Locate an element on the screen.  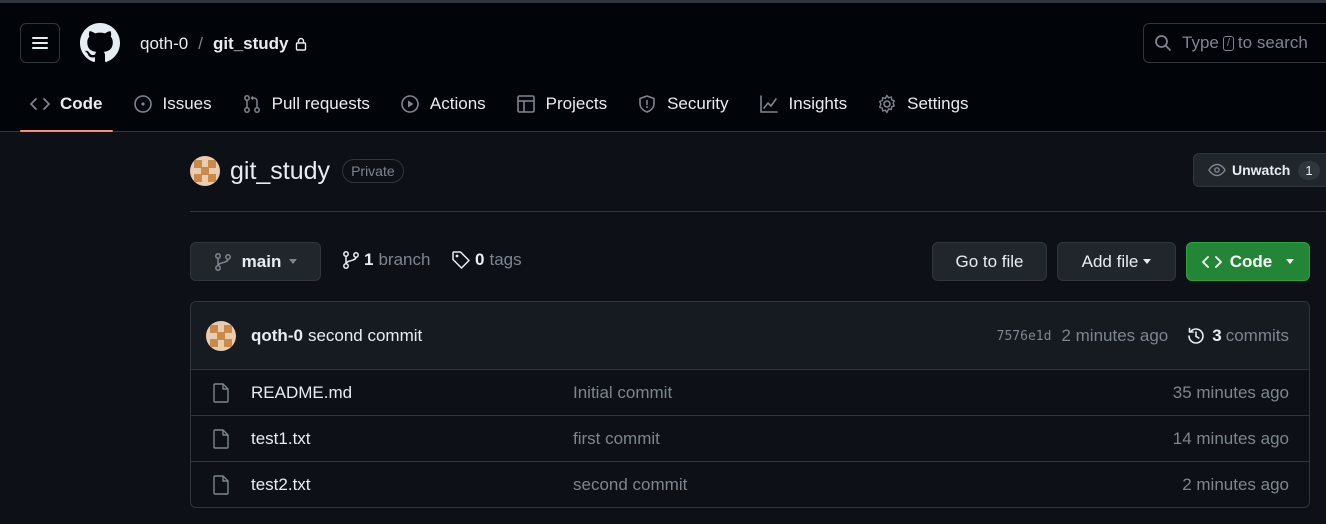
menu-button is located at coordinates (40, 43).